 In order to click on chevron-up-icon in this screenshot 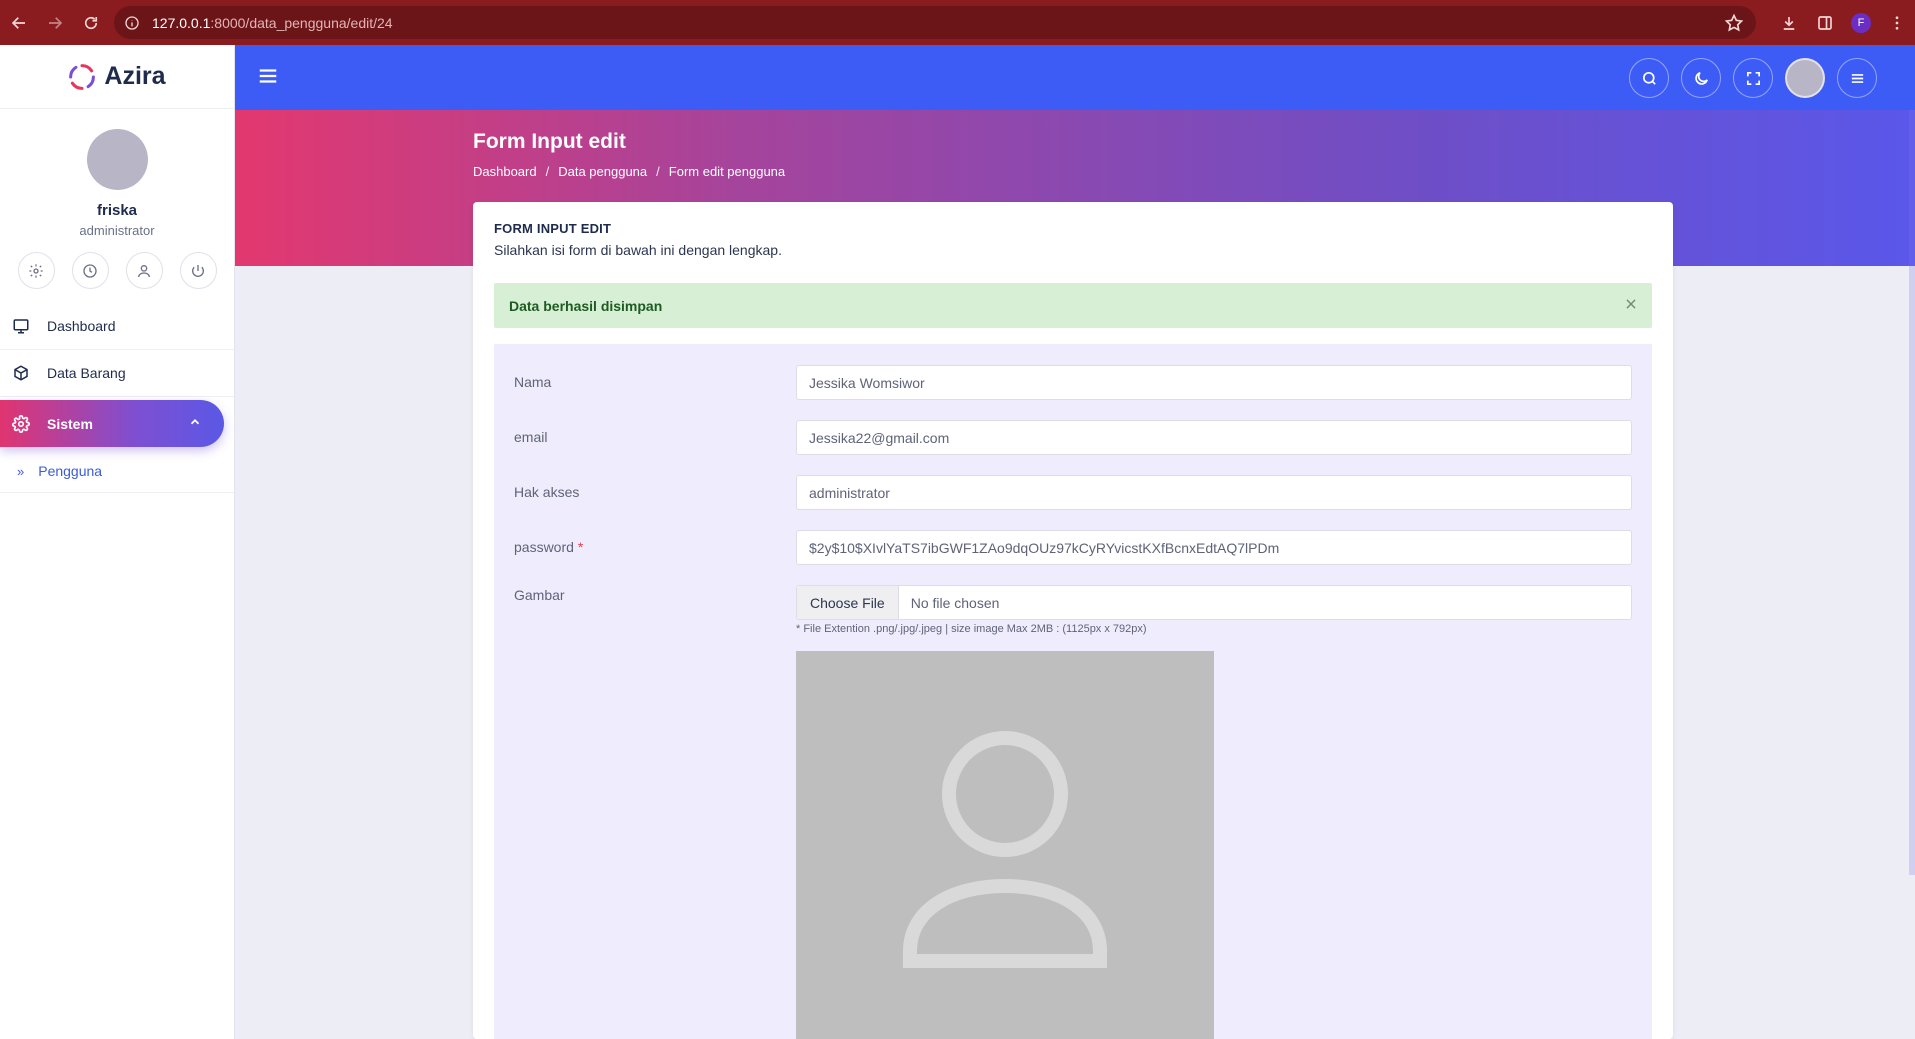, I will do `click(195, 422)`.